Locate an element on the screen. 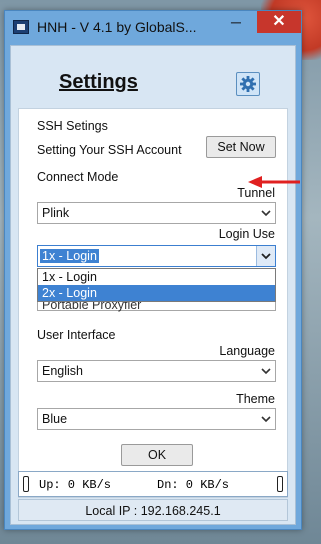 The width and height of the screenshot is (321, 544). theme-label: Theme is located at coordinates (255, 399).